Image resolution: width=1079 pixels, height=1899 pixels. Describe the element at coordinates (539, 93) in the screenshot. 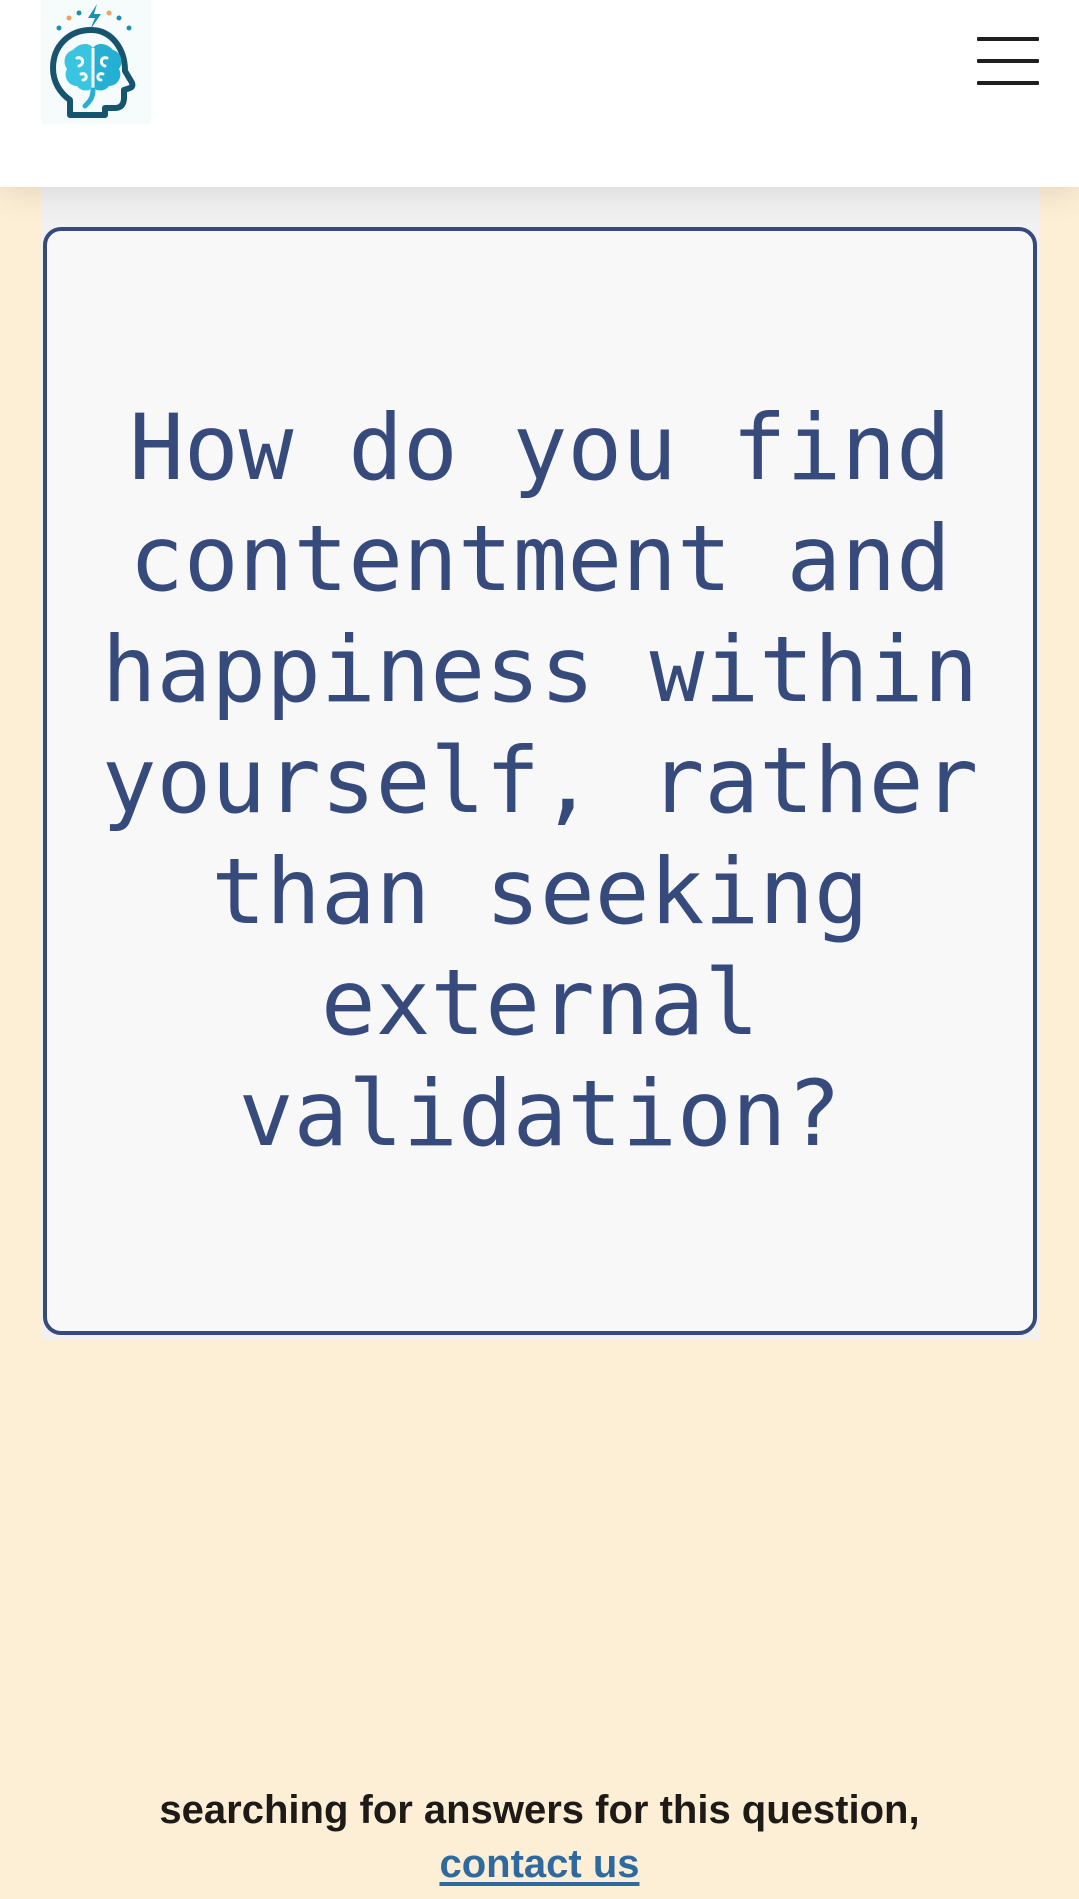

I see `site-header` at that location.